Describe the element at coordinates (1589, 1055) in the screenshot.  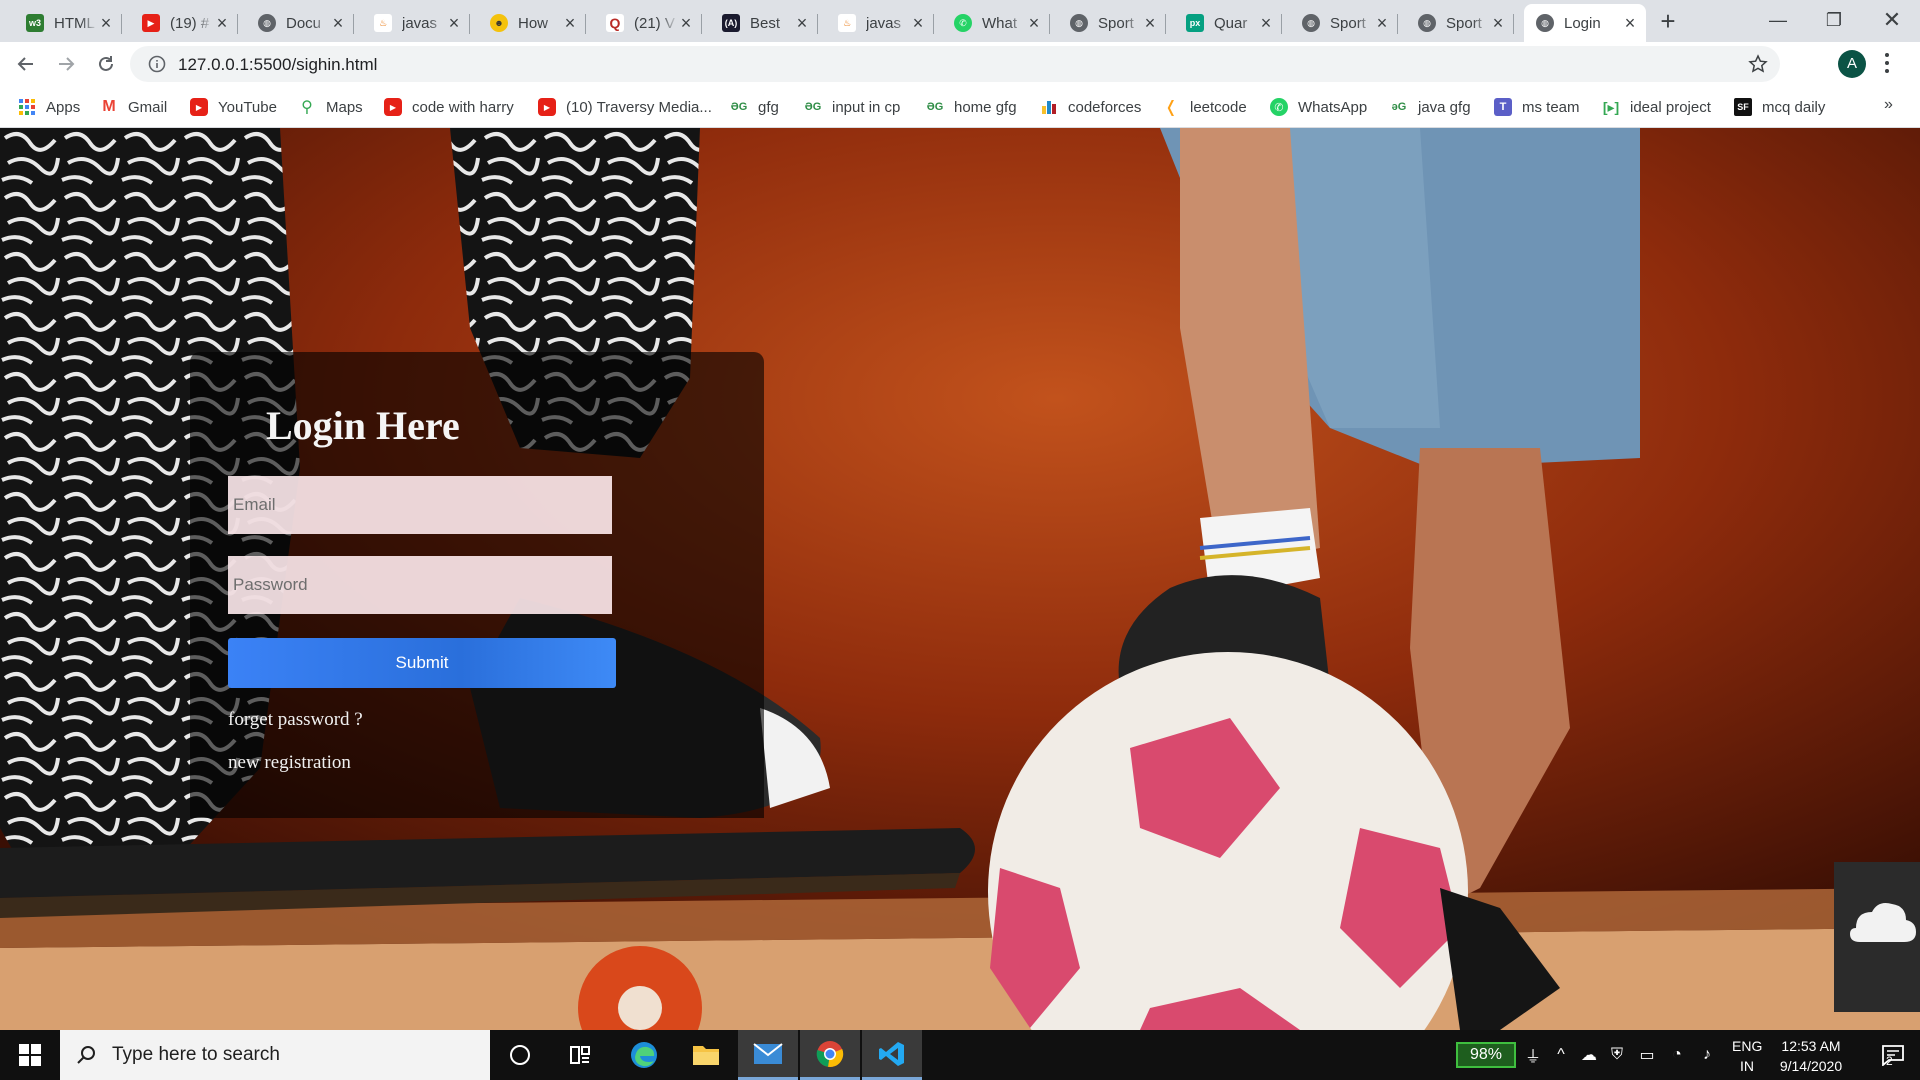
I see `onedrive-icon: ☁` at that location.